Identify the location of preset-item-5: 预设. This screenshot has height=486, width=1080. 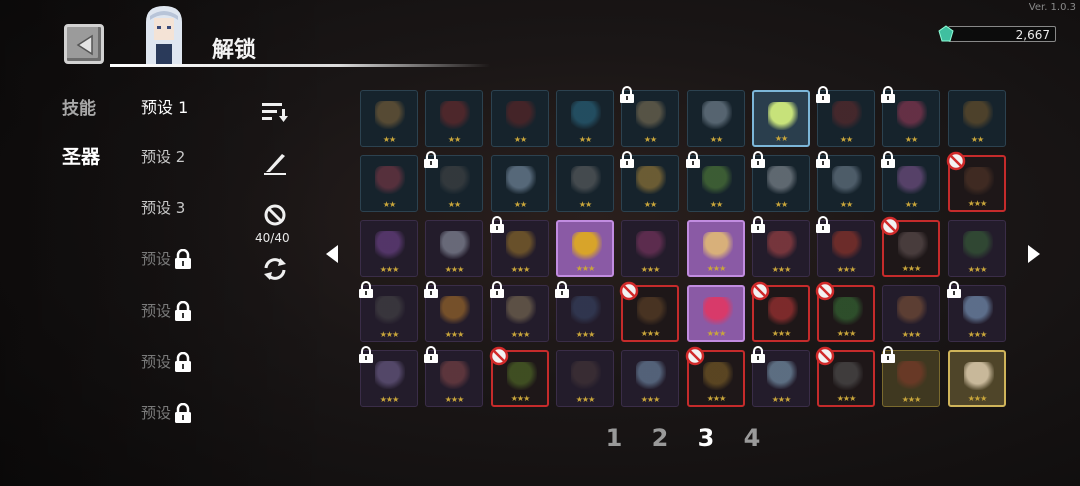
(167, 310).